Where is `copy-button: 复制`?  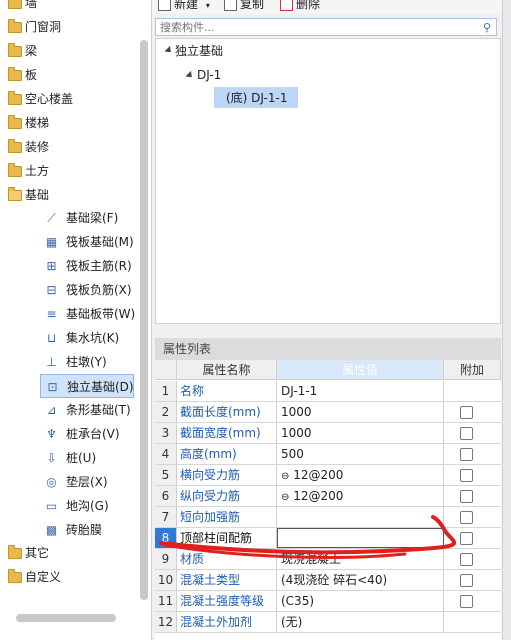
copy-button: 复制 is located at coordinates (244, 6).